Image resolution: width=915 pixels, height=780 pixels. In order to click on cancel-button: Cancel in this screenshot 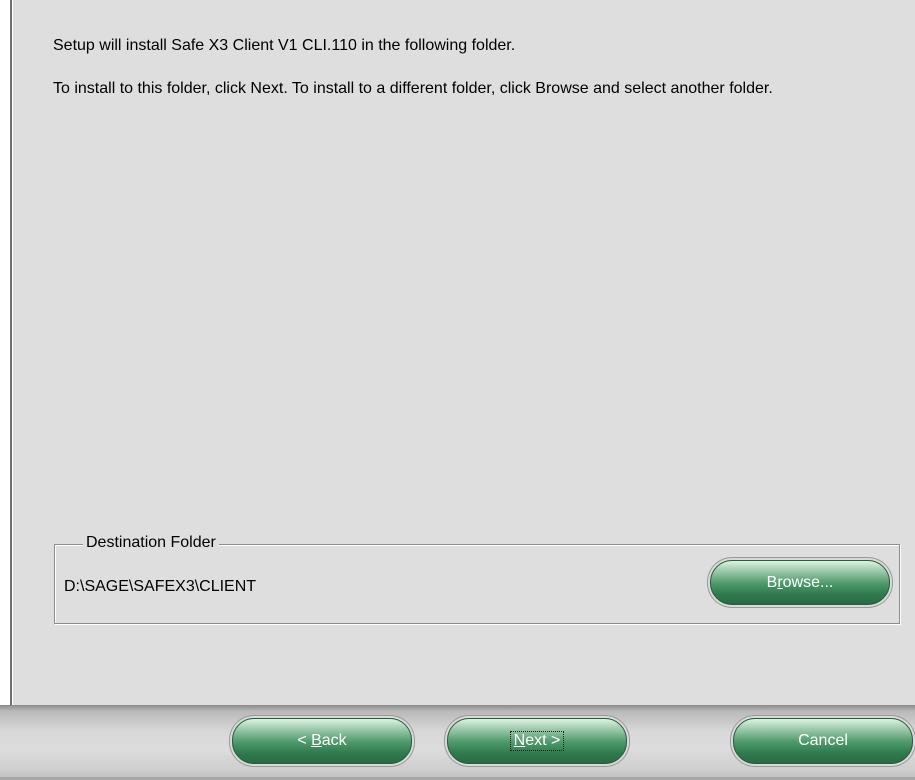, I will do `click(823, 741)`.